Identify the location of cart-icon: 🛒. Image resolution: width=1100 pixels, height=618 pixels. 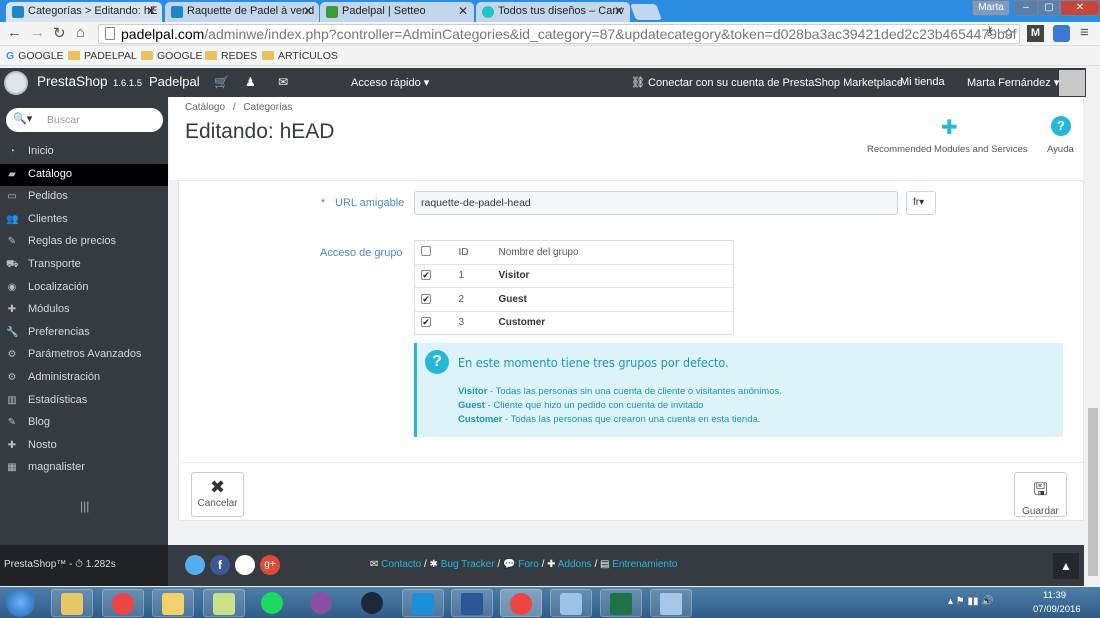
(221, 82).